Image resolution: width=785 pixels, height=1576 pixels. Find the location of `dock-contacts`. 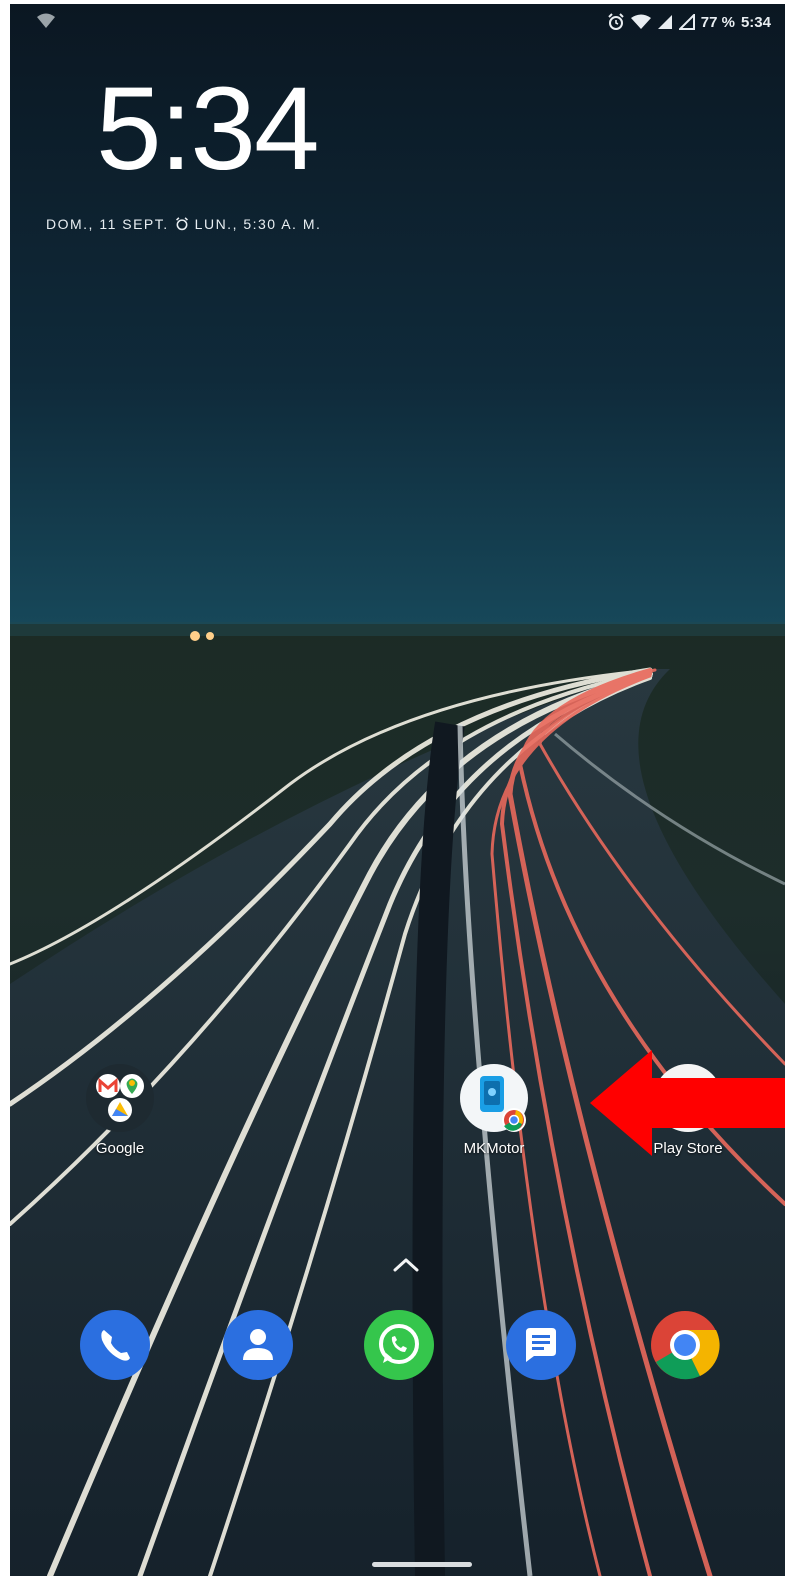

dock-contacts is located at coordinates (258, 1345).